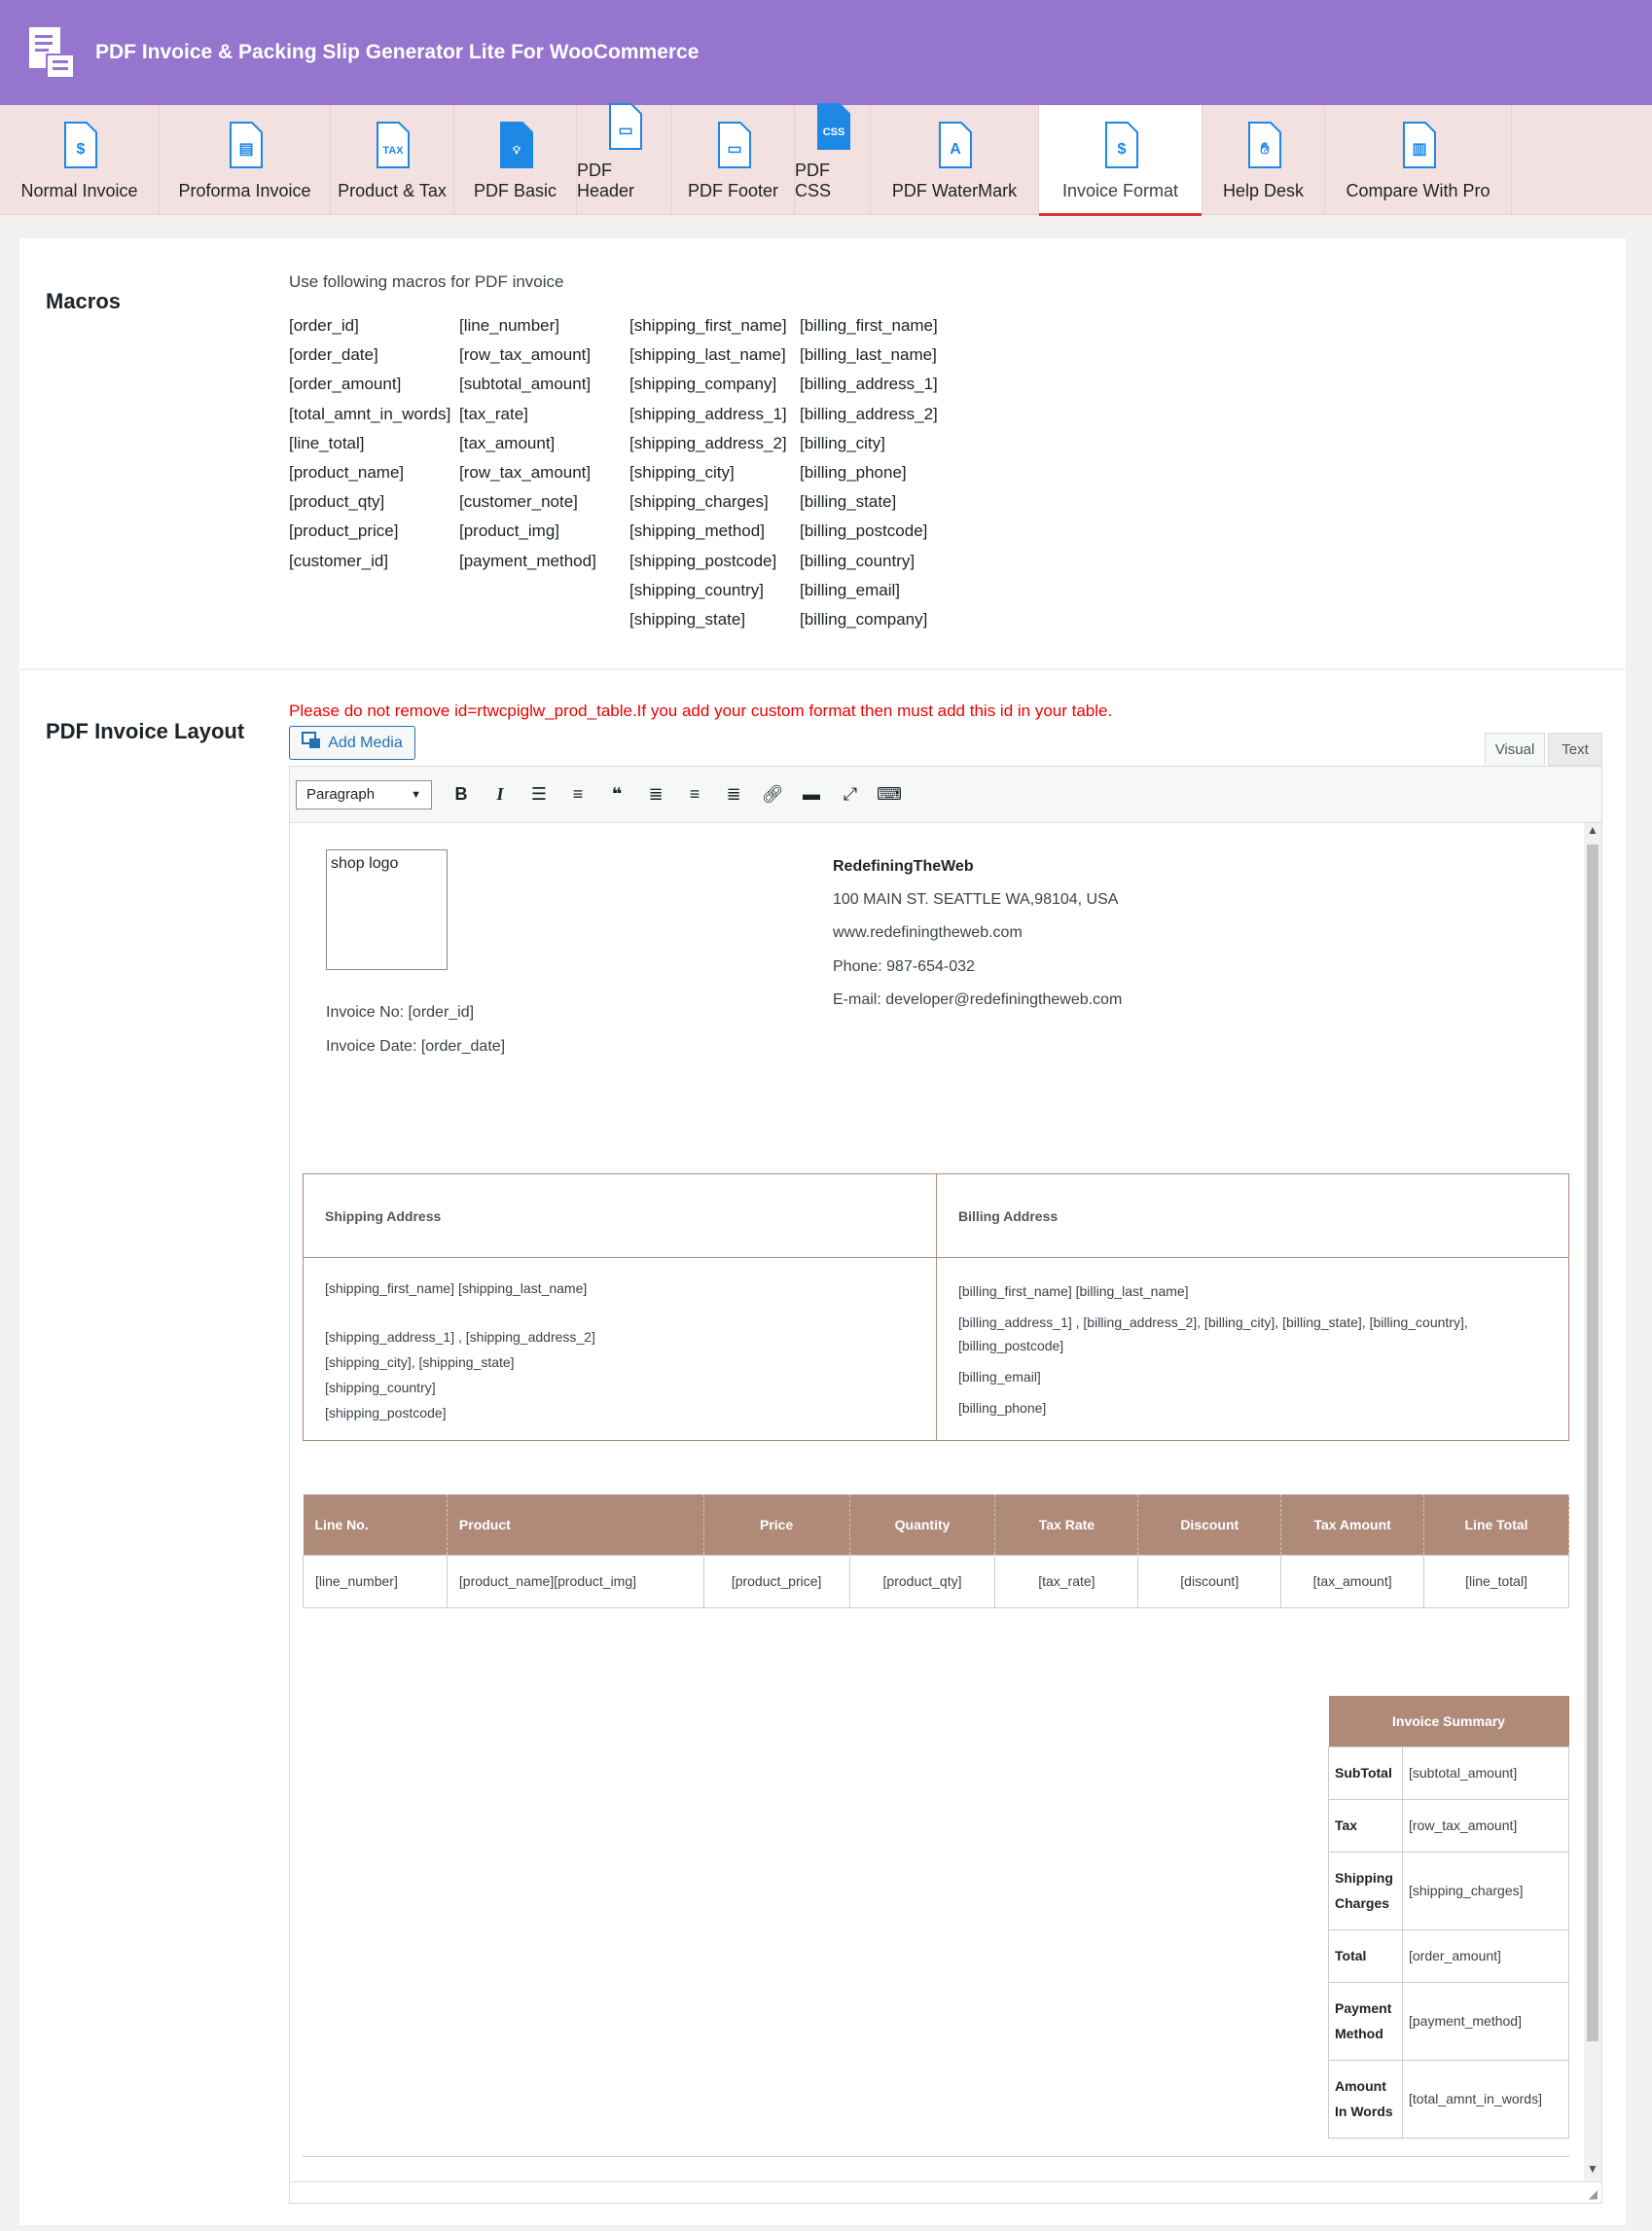  I want to click on product-cell: [product_qty], so click(922, 1581).